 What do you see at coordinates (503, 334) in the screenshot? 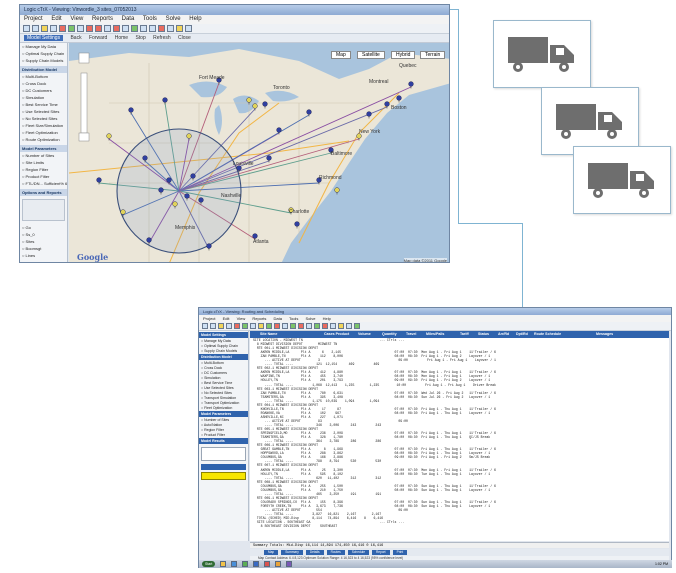
I see `col-arr: Arr/Rd` at bounding box center [503, 334].